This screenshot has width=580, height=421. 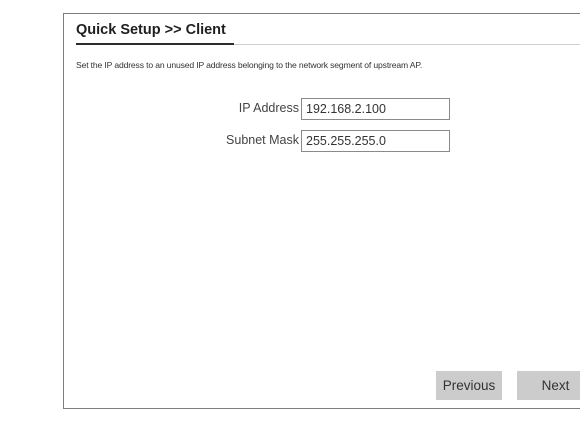 I want to click on subnet-mask-row: Subnet Mask, so click(x=264, y=141).